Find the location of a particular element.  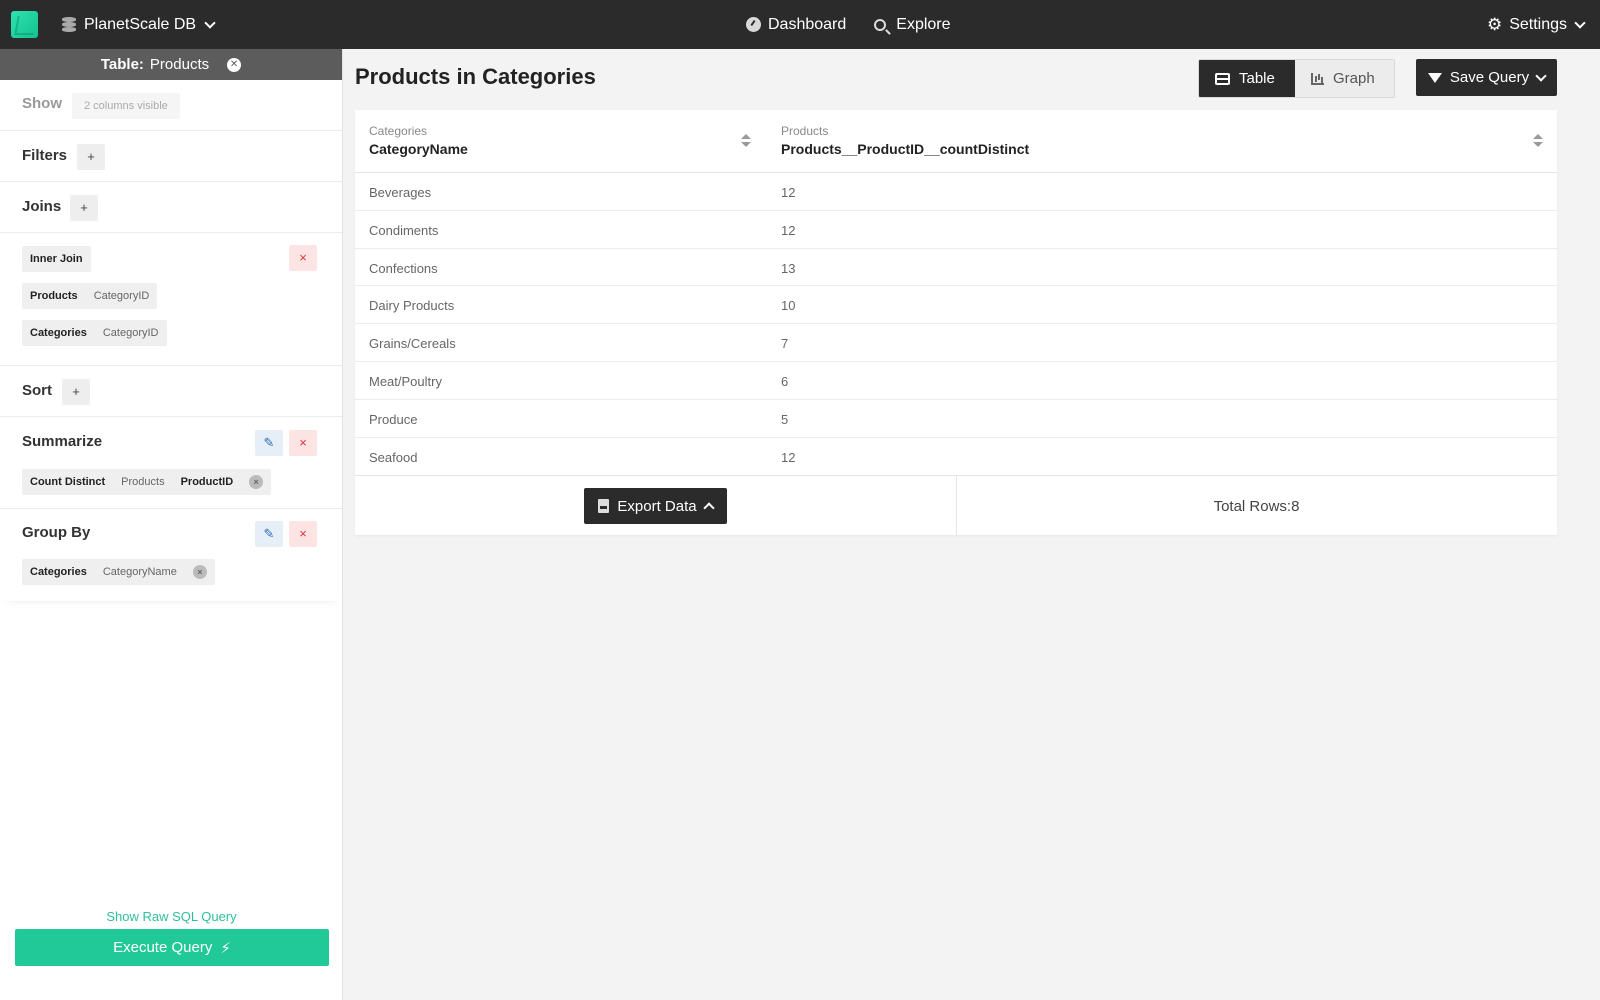

tab-graph: Graph is located at coordinates (1344, 78).